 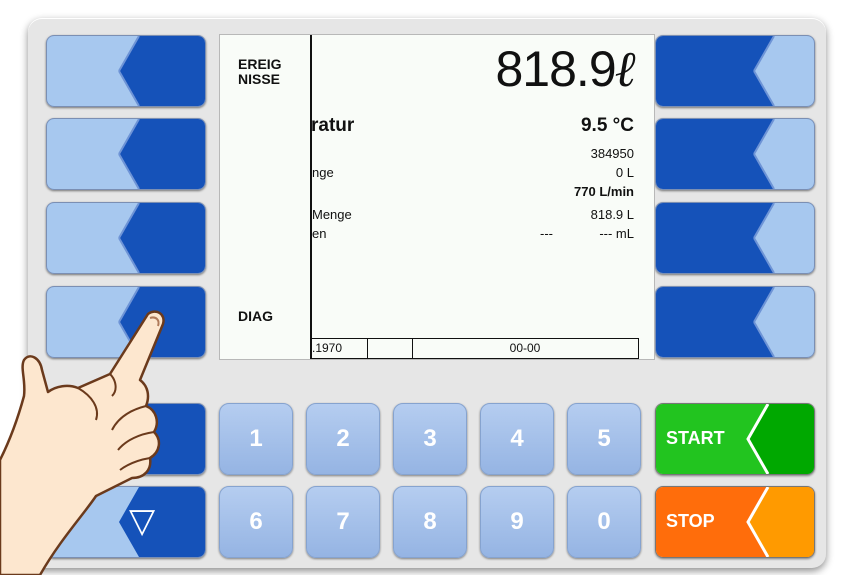 What do you see at coordinates (612, 153) in the screenshot?
I see `counter-value: 384950` at bounding box center [612, 153].